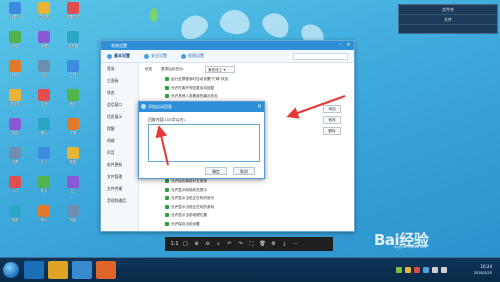  Describe the element at coordinates (44, 160) in the screenshot. I see `desktop-icon: 办公` at that location.